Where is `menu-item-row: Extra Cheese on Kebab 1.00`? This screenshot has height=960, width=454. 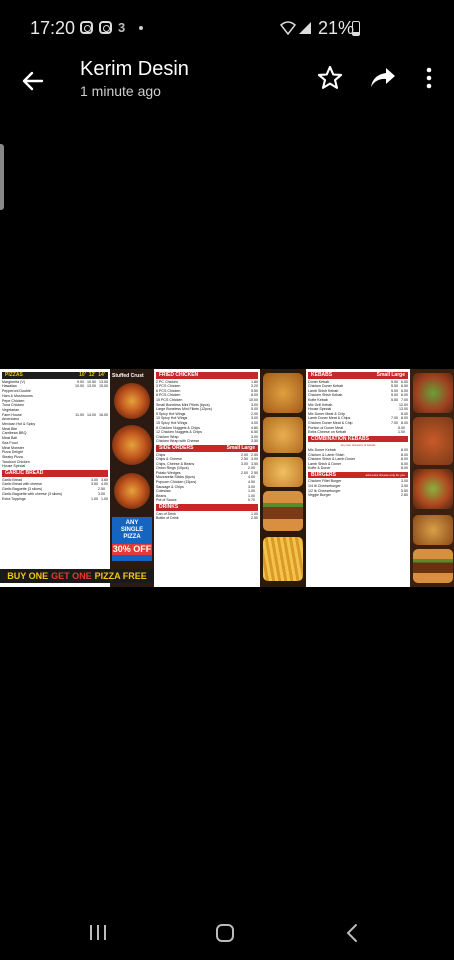 menu-item-row: Extra Cheese on Kebab 1.00 is located at coordinates (358, 432).